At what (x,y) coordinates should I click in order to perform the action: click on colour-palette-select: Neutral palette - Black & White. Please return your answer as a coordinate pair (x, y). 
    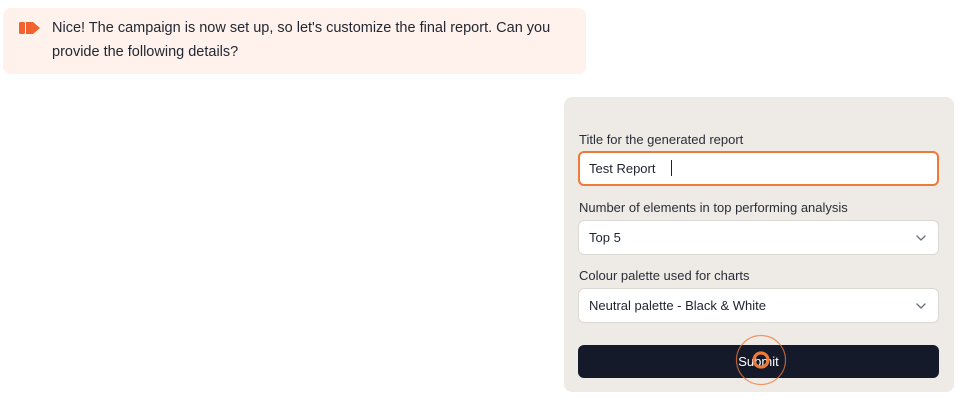
    Looking at the image, I should click on (758, 305).